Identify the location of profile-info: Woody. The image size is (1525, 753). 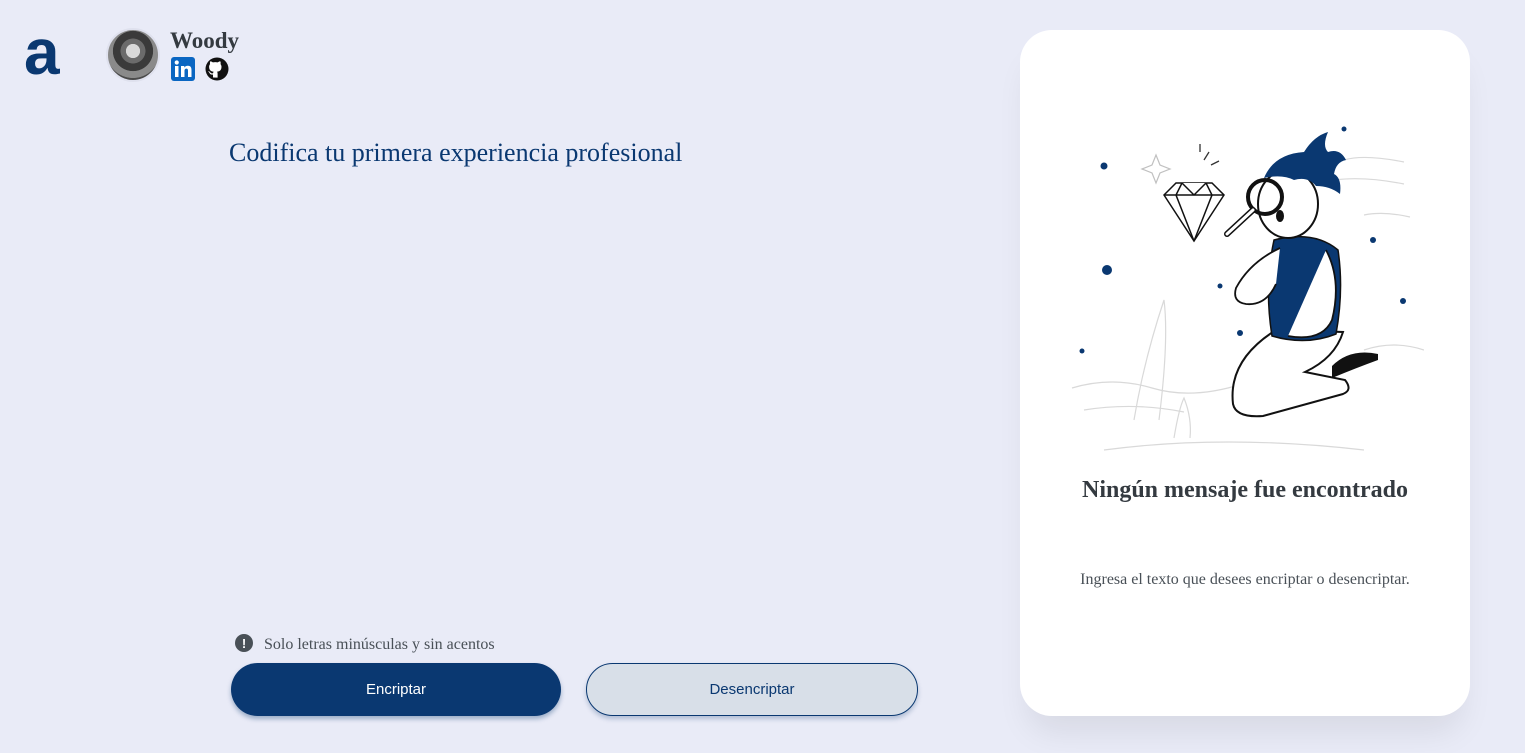
(204, 55).